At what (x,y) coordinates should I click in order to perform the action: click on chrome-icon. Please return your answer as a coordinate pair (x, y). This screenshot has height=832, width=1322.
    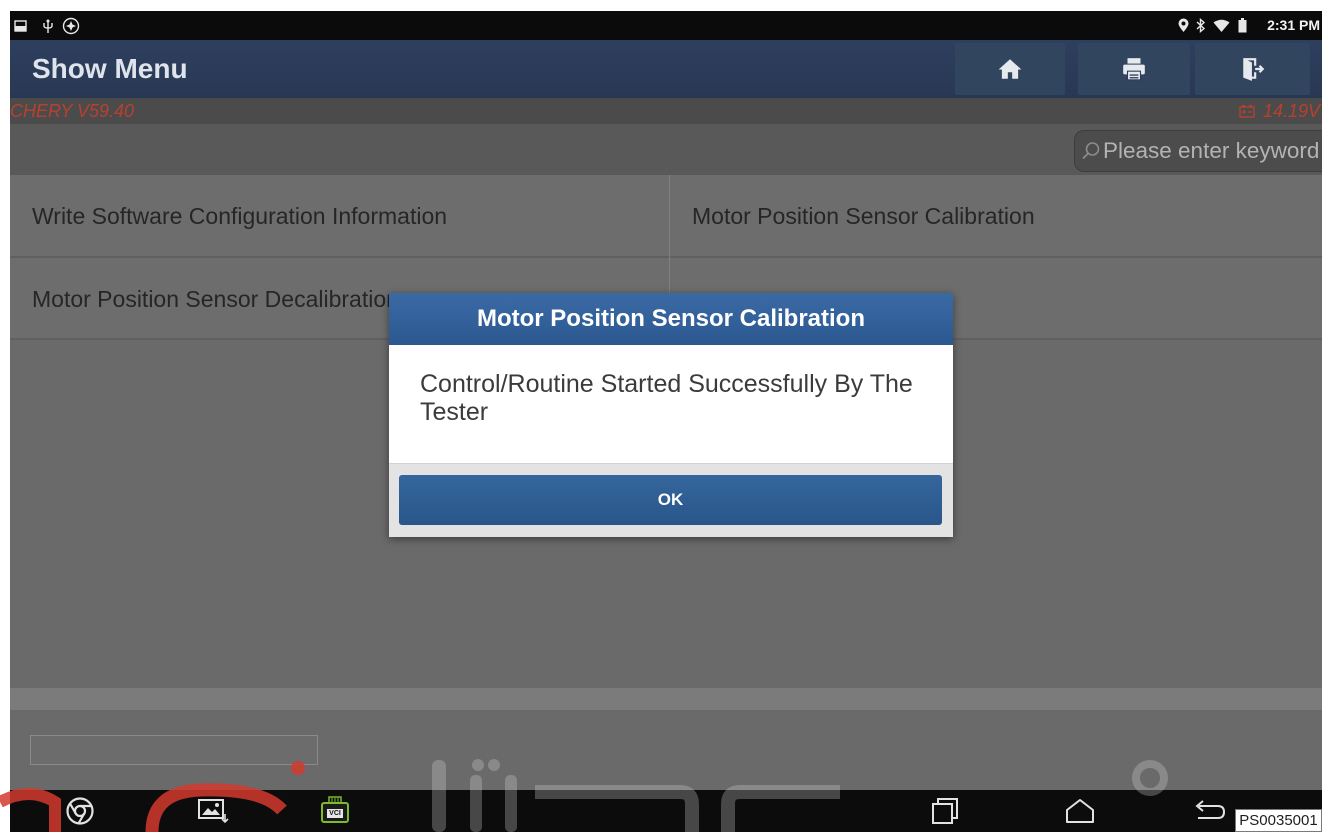
    Looking at the image, I should click on (80, 811).